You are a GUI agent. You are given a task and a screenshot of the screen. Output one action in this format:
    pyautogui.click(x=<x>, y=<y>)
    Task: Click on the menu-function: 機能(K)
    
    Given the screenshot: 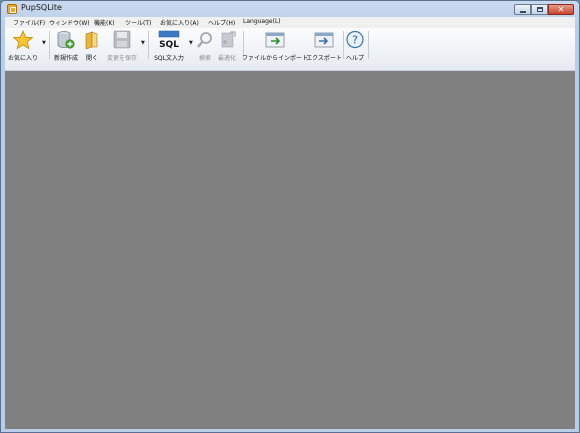 What is the action you would take?
    pyautogui.click(x=104, y=22)
    